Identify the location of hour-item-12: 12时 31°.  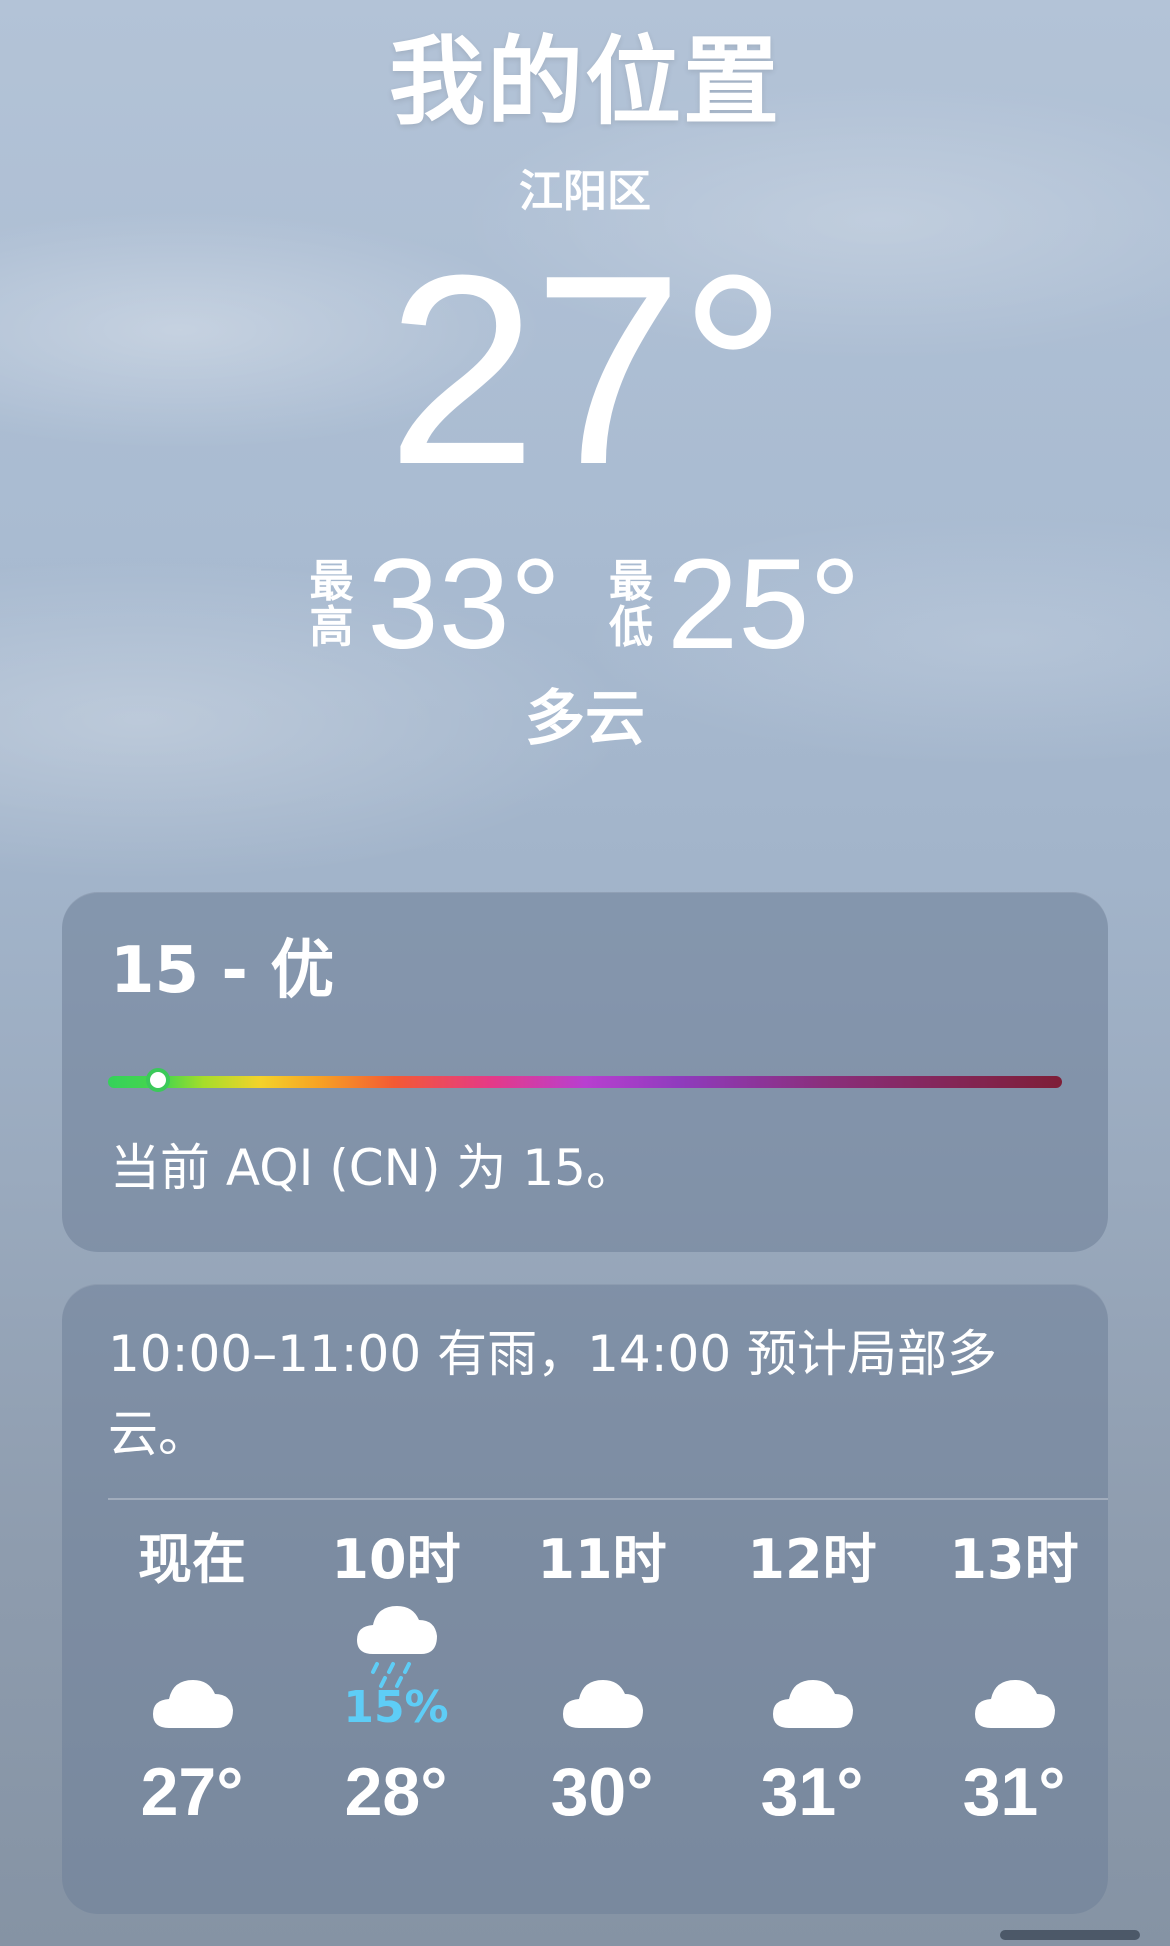
(812, 1710).